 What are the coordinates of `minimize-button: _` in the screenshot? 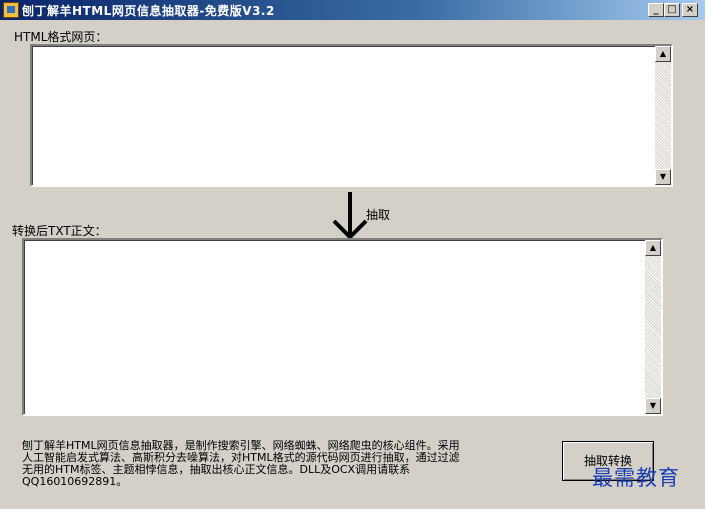 It's located at (656, 10).